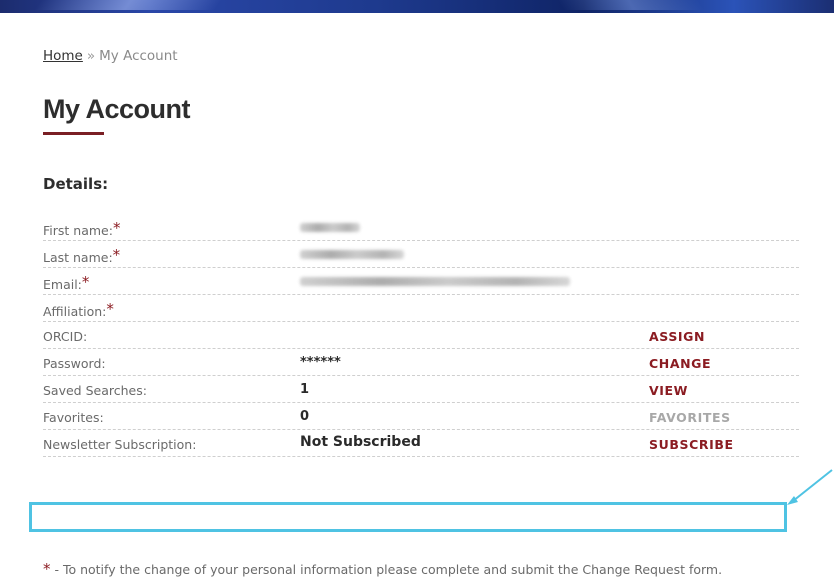 Image resolution: width=834 pixels, height=579 pixels. I want to click on row-email: Email:*, so click(421, 281).